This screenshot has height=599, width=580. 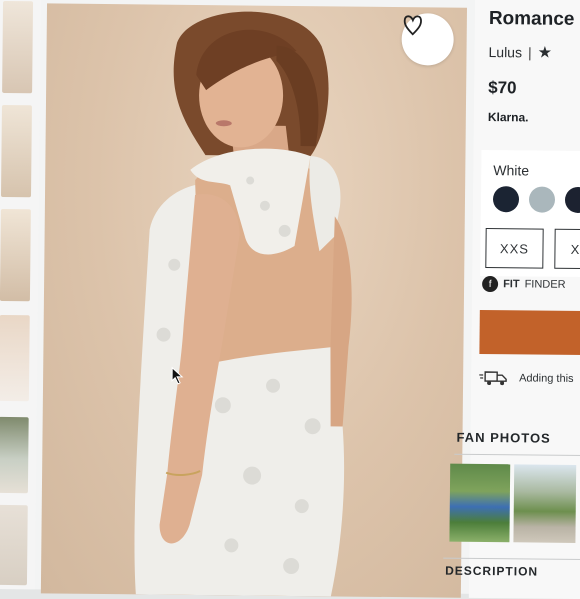 What do you see at coordinates (529, 332) in the screenshot?
I see `add-to-bag-button` at bounding box center [529, 332].